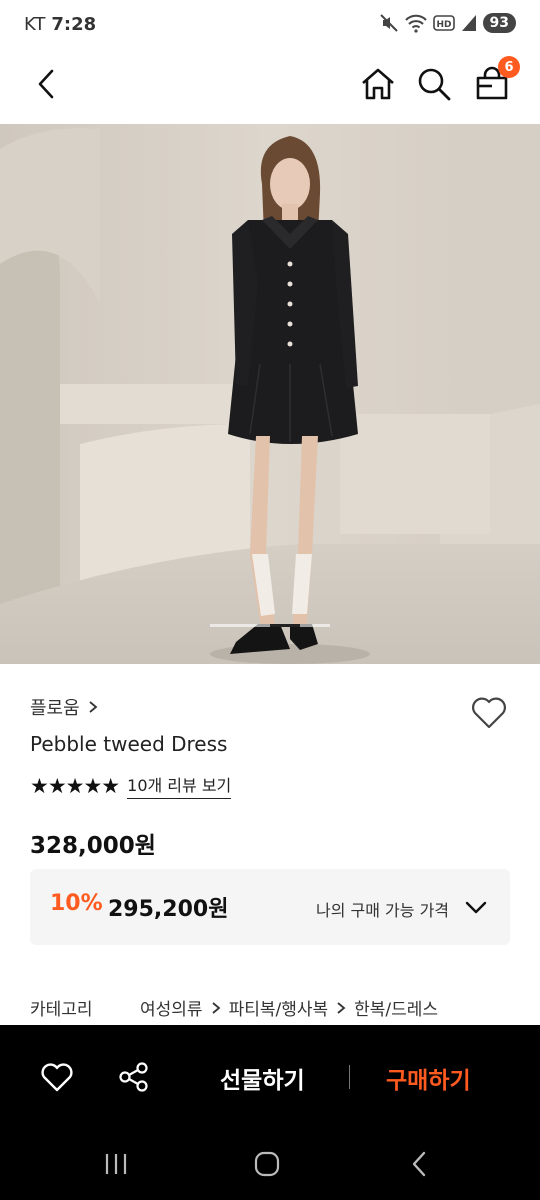  I want to click on back-arrow-icon, so click(419, 1164).